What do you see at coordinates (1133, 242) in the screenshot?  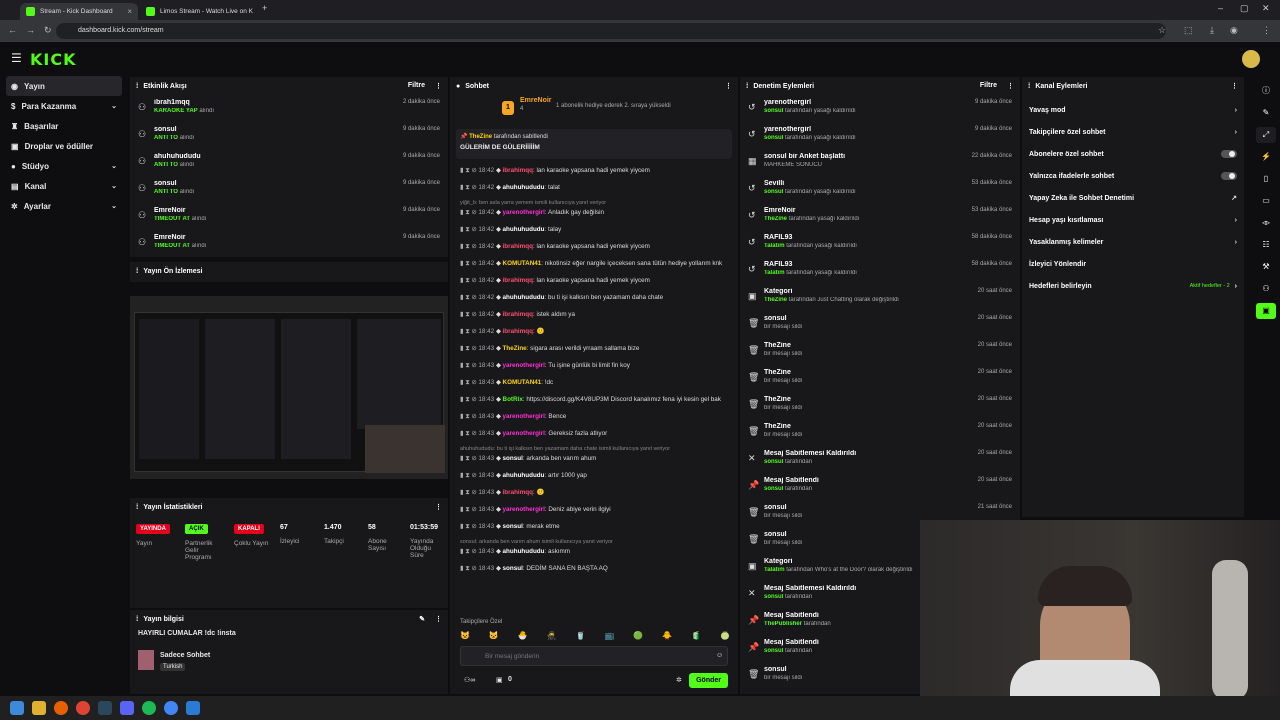 I see `channel-action-item: Yasaklanmış kelimeler ›` at bounding box center [1133, 242].